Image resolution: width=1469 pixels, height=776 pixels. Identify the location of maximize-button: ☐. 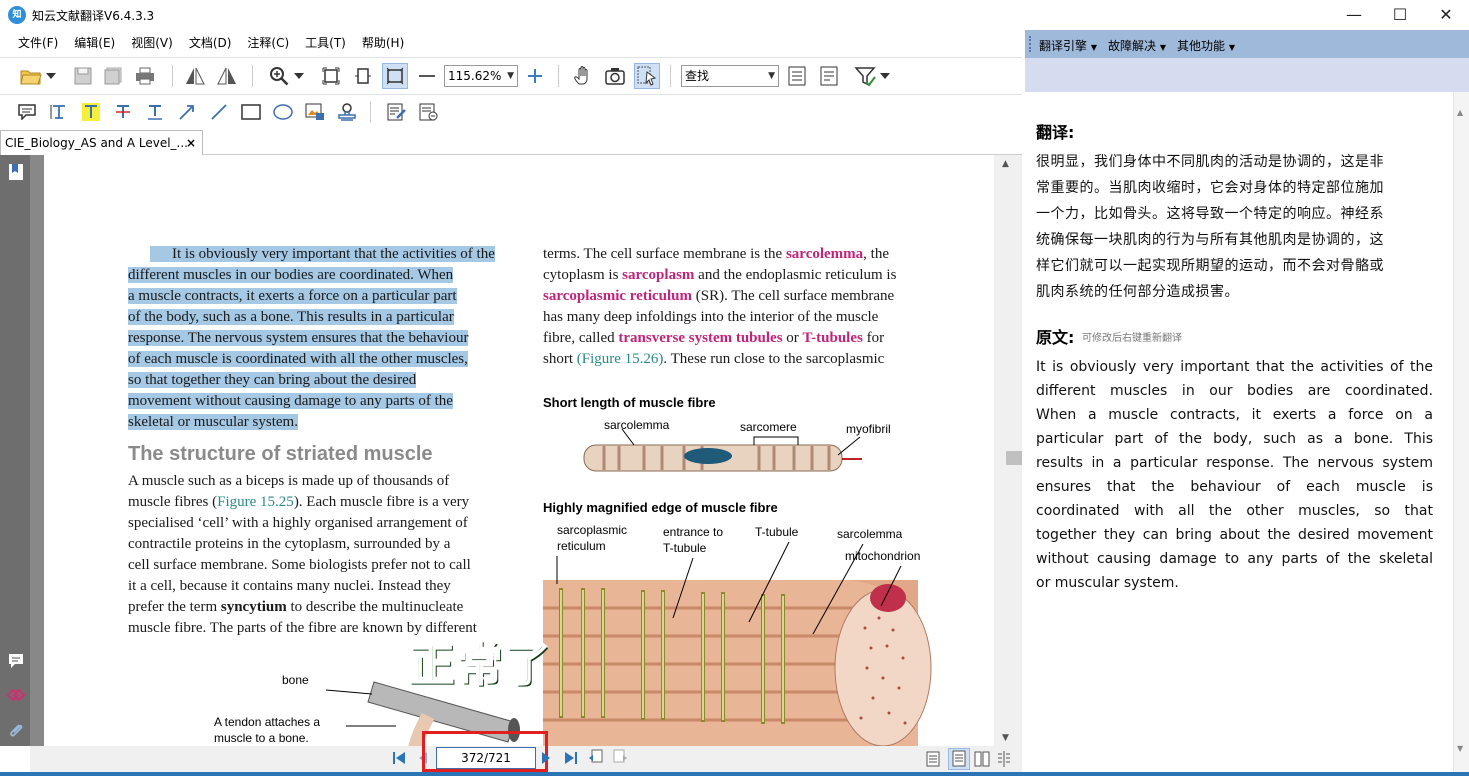
(1400, 15).